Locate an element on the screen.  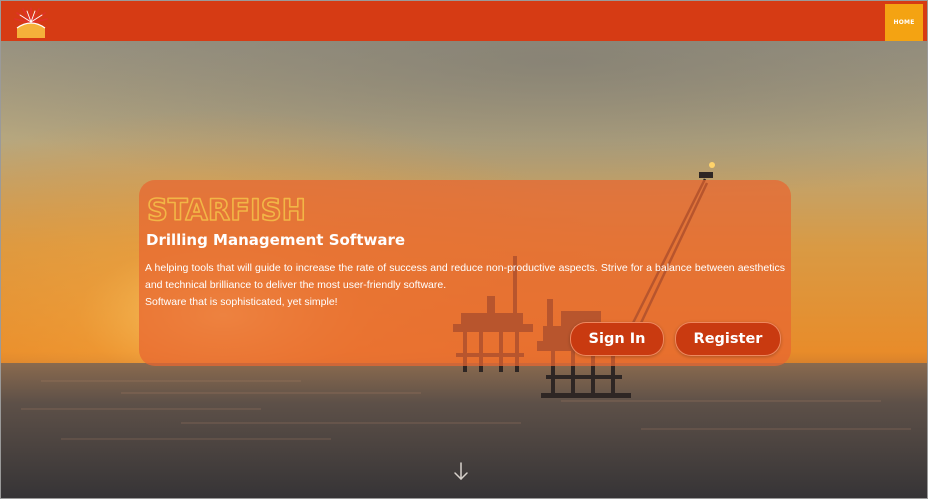
top-navbar: HOME is located at coordinates (464, 21).